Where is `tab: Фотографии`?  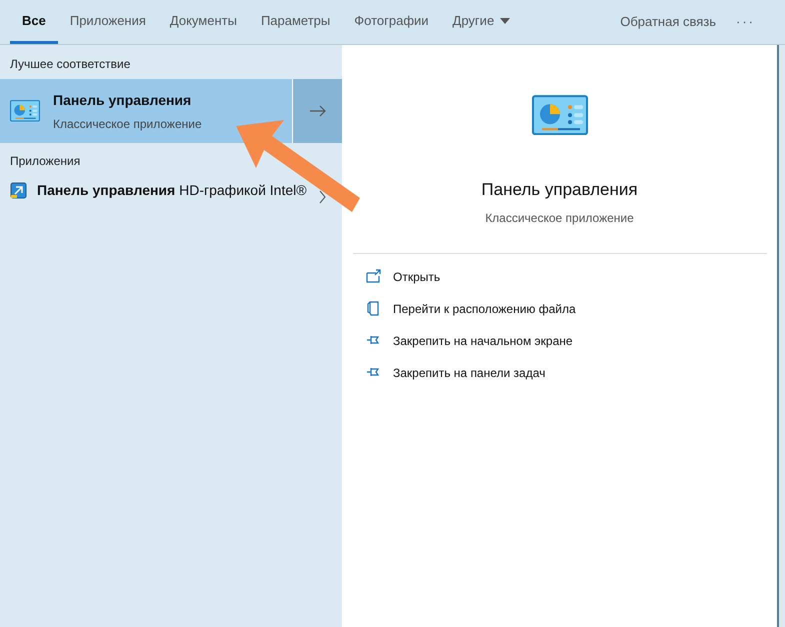
tab: Фотографии is located at coordinates (391, 22).